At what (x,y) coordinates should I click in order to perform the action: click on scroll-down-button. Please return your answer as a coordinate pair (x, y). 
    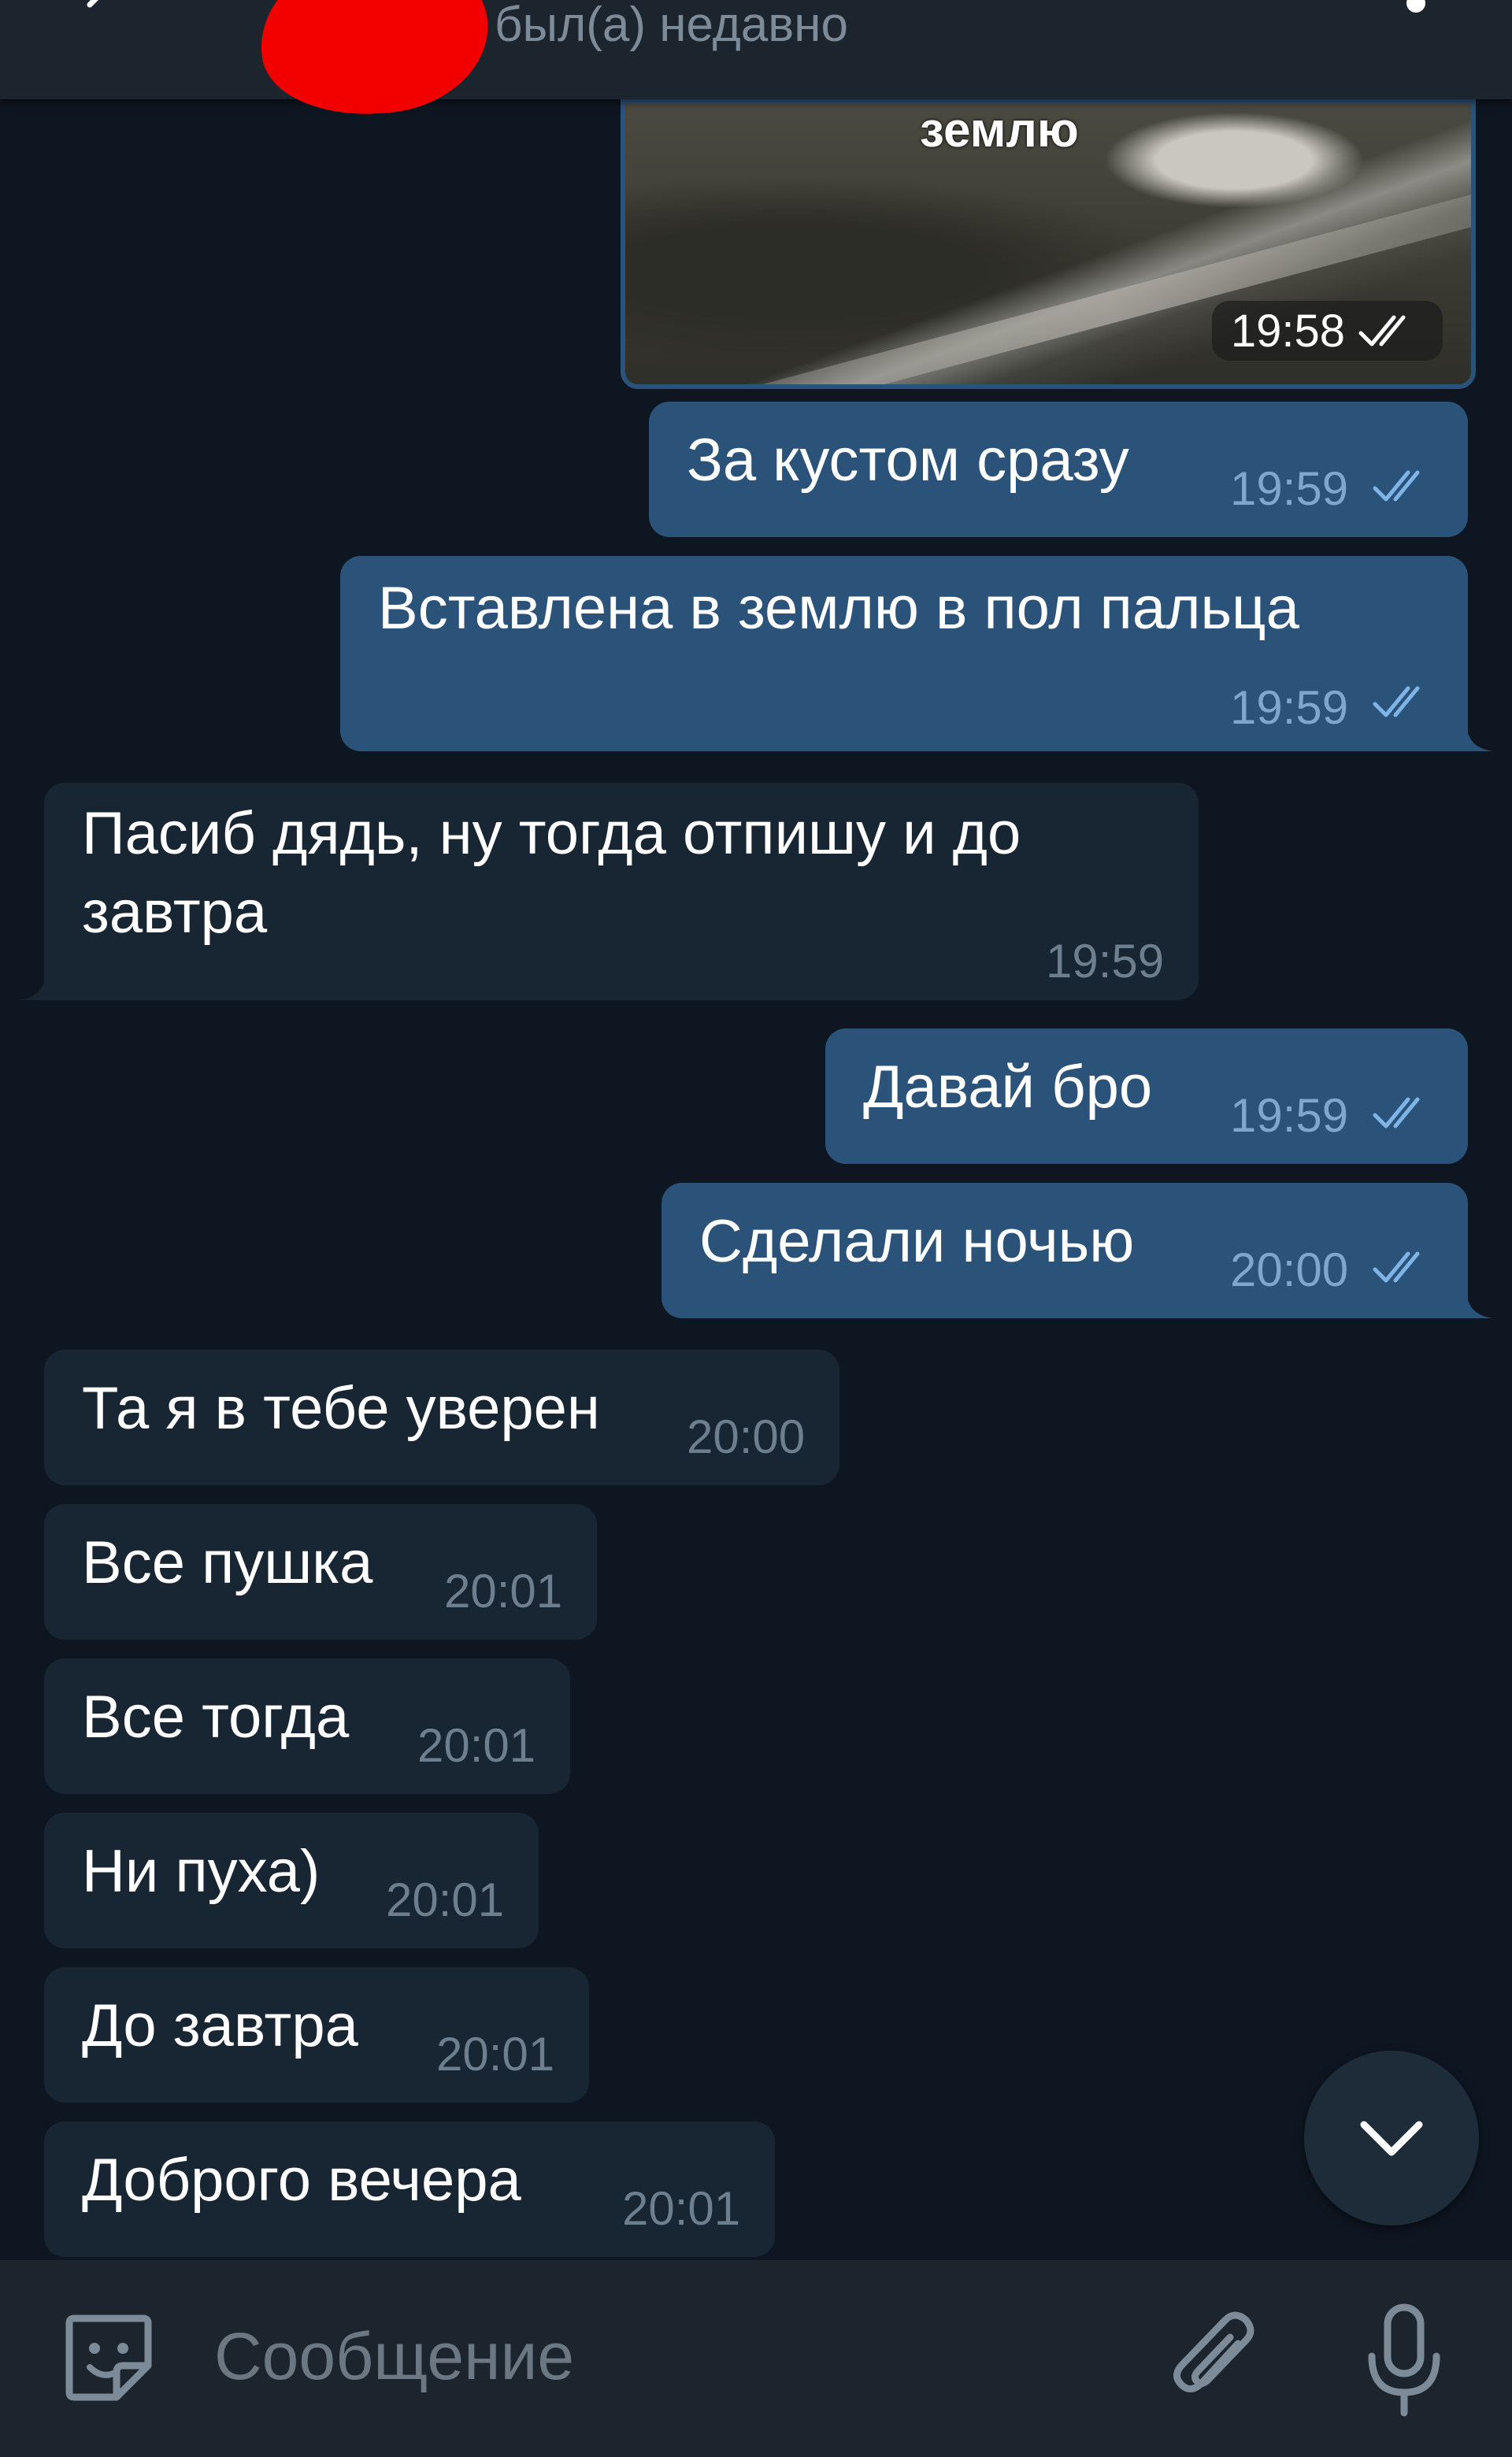
    Looking at the image, I should click on (1391, 2138).